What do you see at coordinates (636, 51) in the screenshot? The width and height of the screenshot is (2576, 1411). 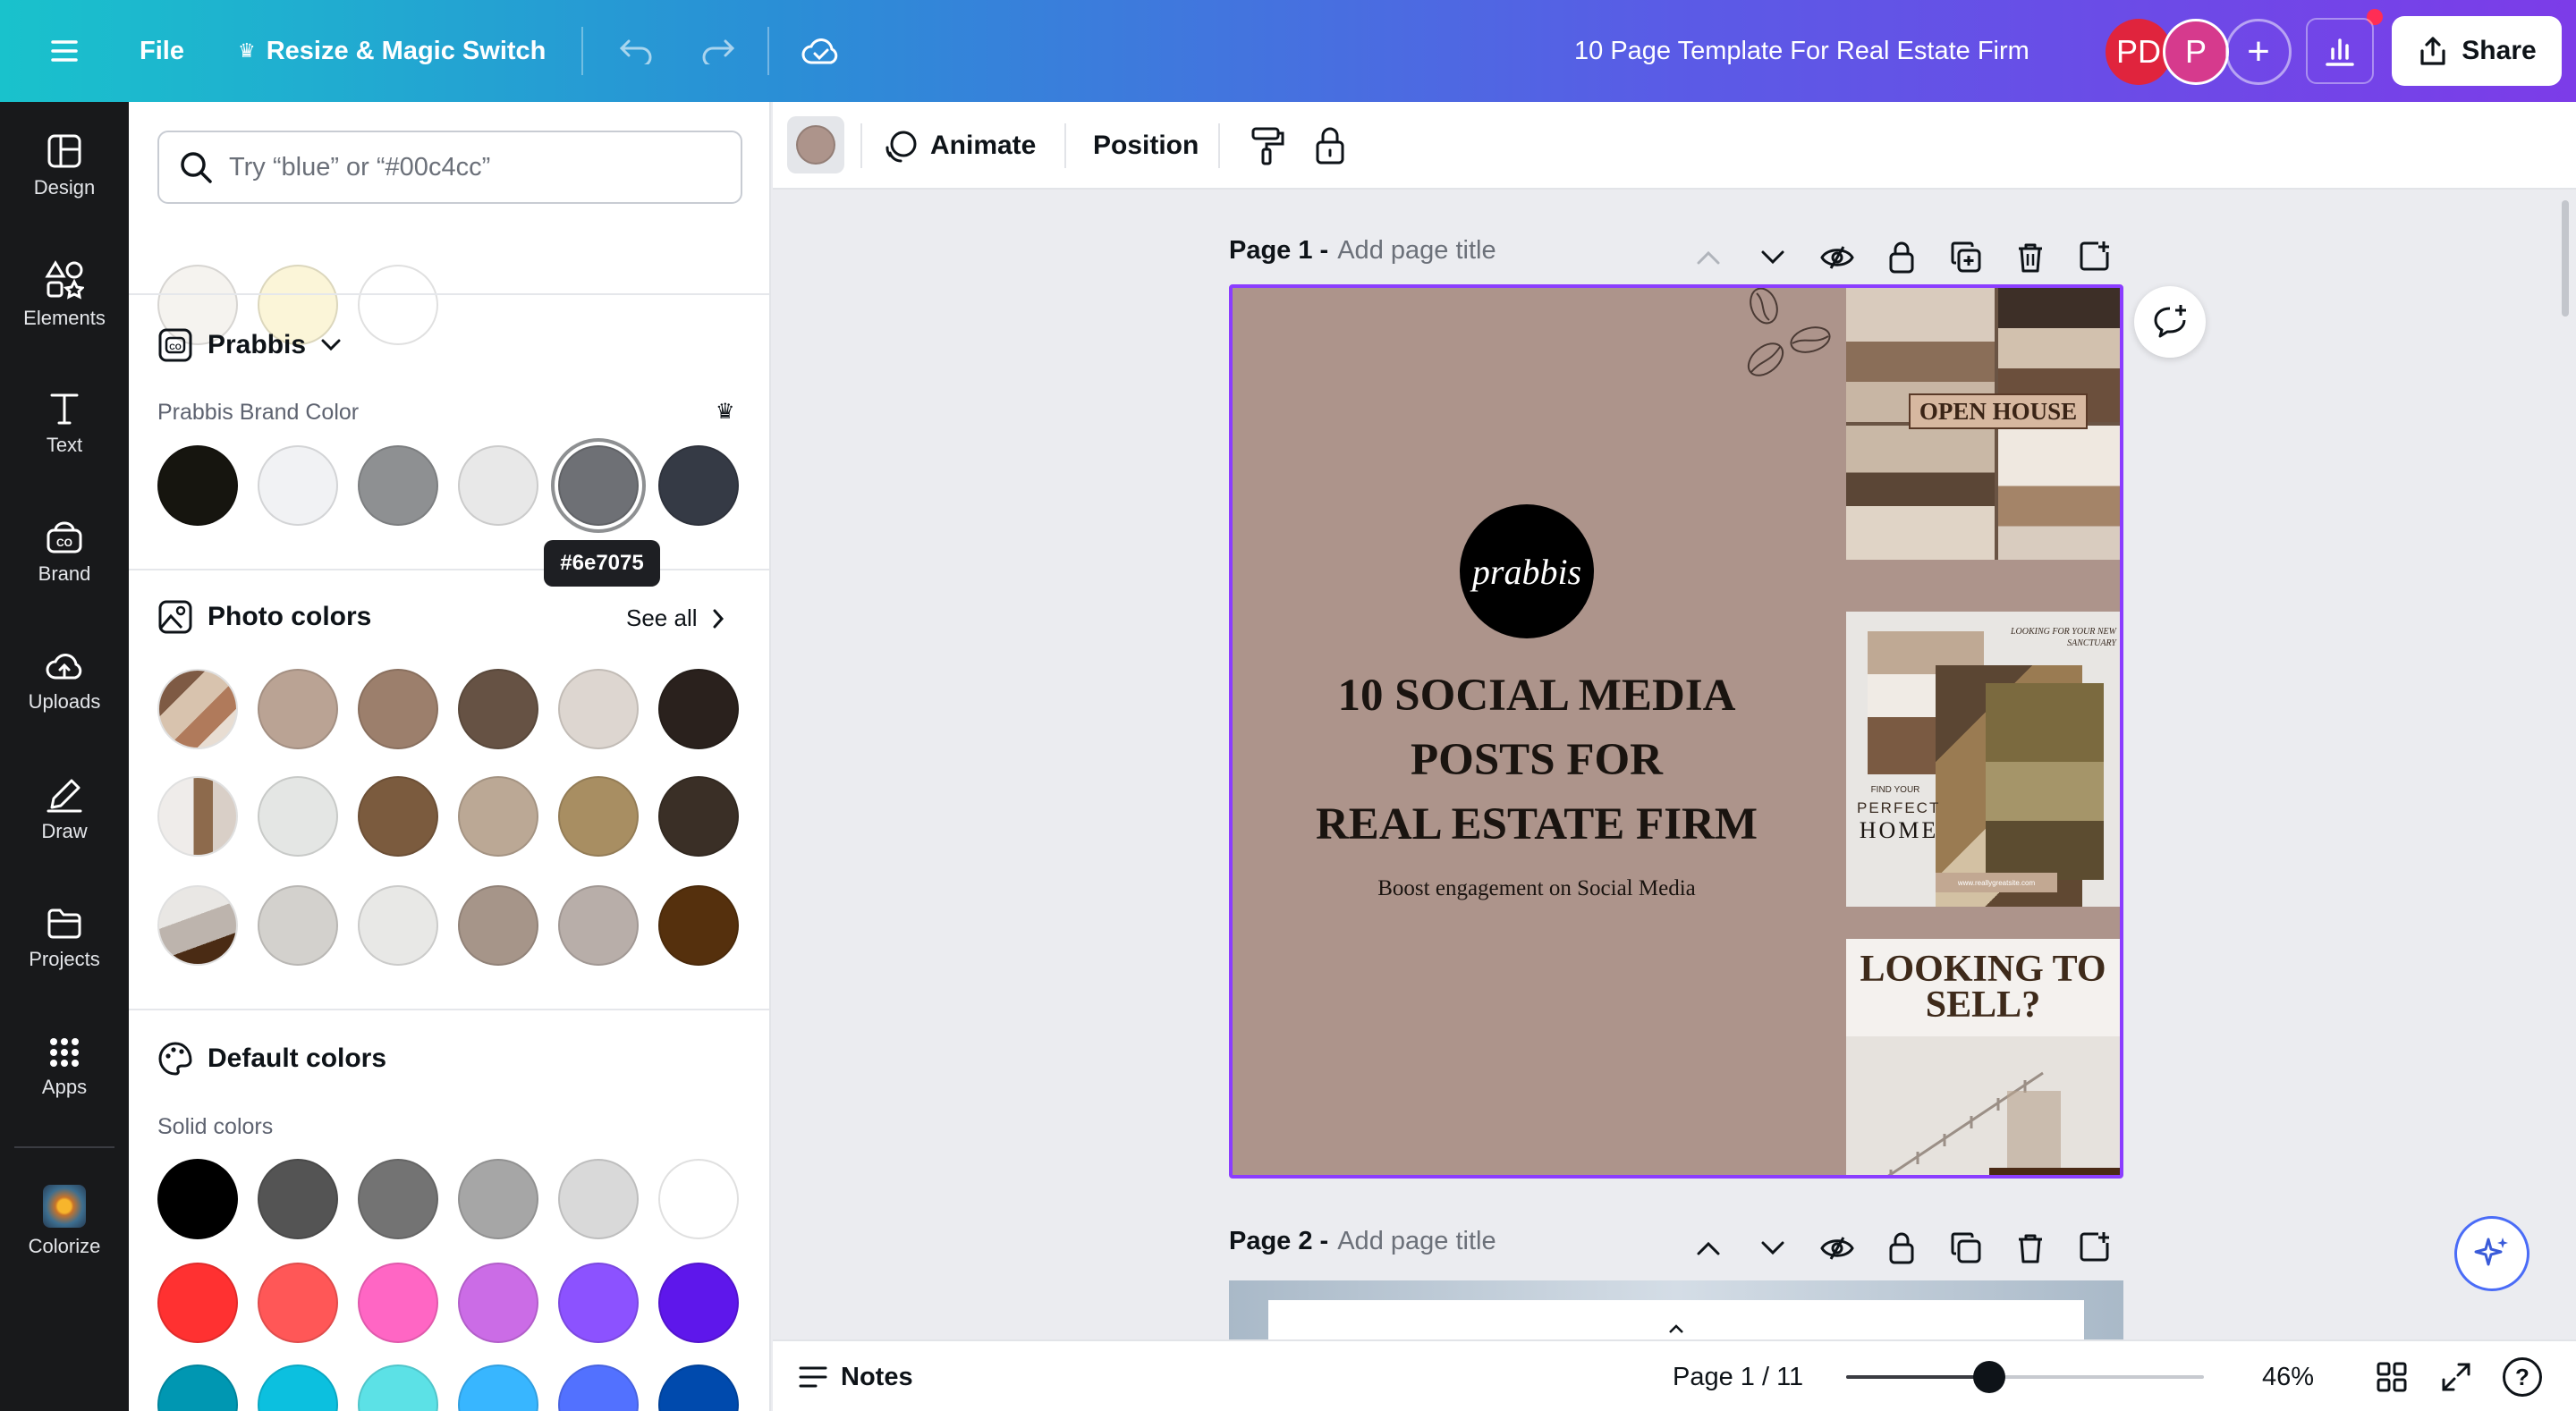 I see `undo-icon` at bounding box center [636, 51].